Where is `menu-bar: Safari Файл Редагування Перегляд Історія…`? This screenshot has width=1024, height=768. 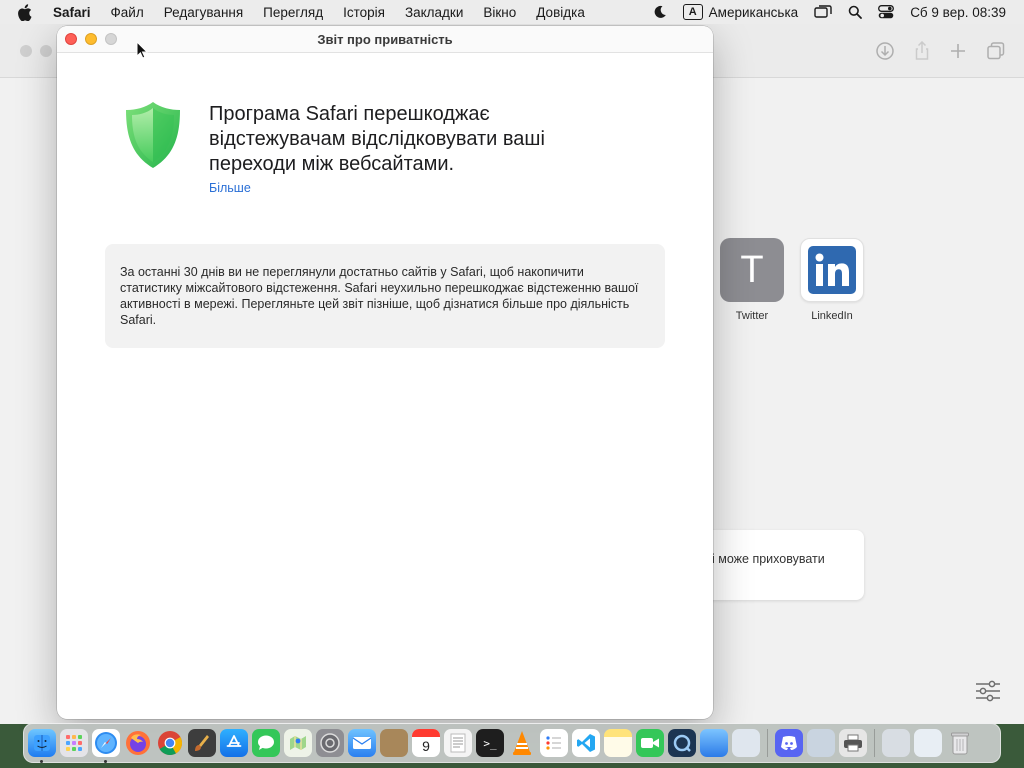 menu-bar: Safari Файл Редагування Перегляд Історія… is located at coordinates (512, 12).